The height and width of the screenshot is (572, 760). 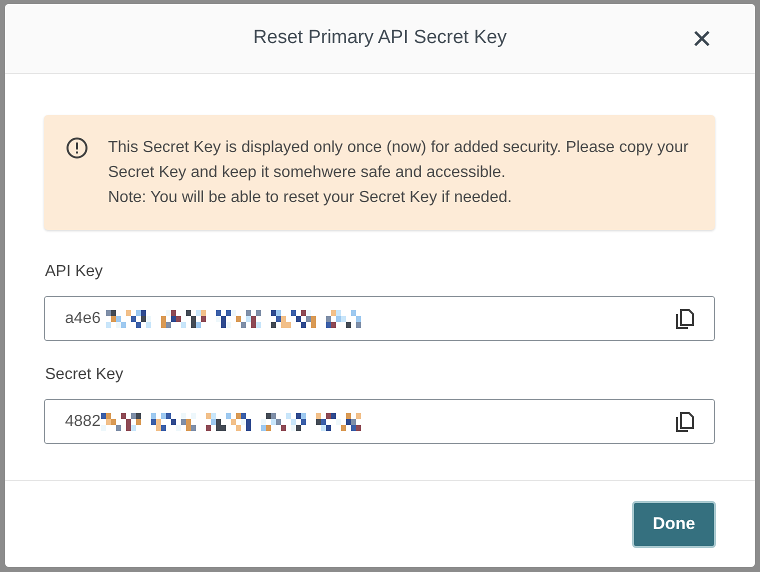 What do you see at coordinates (674, 524) in the screenshot?
I see `done-button: Done` at bounding box center [674, 524].